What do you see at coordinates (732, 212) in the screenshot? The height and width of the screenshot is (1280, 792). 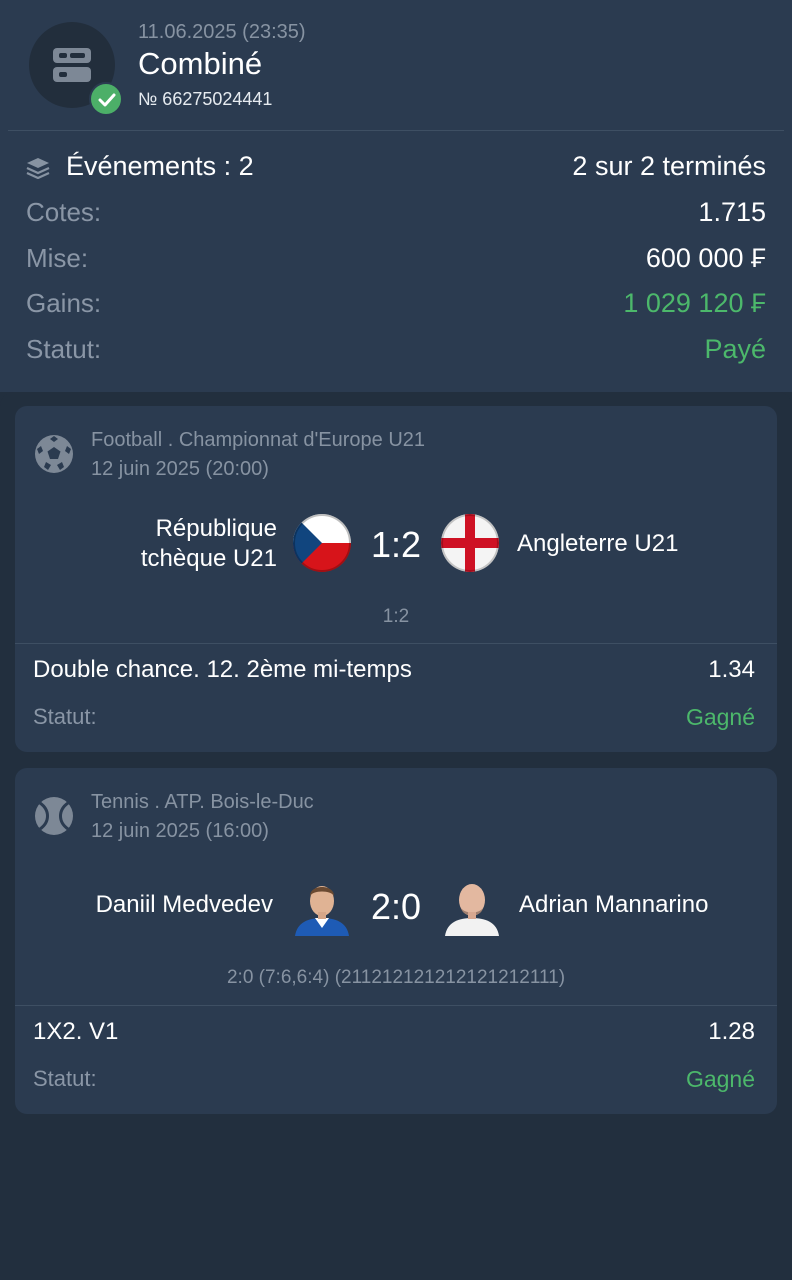 I see `odds-value: 1.715` at bounding box center [732, 212].